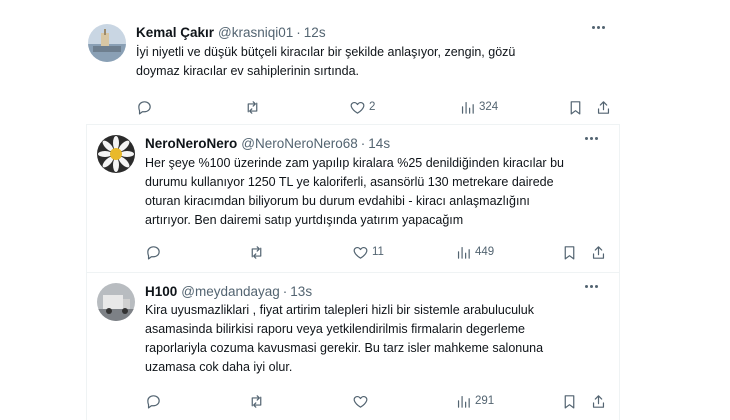 This screenshot has height=420, width=730. I want to click on views-count: 324, so click(489, 107).